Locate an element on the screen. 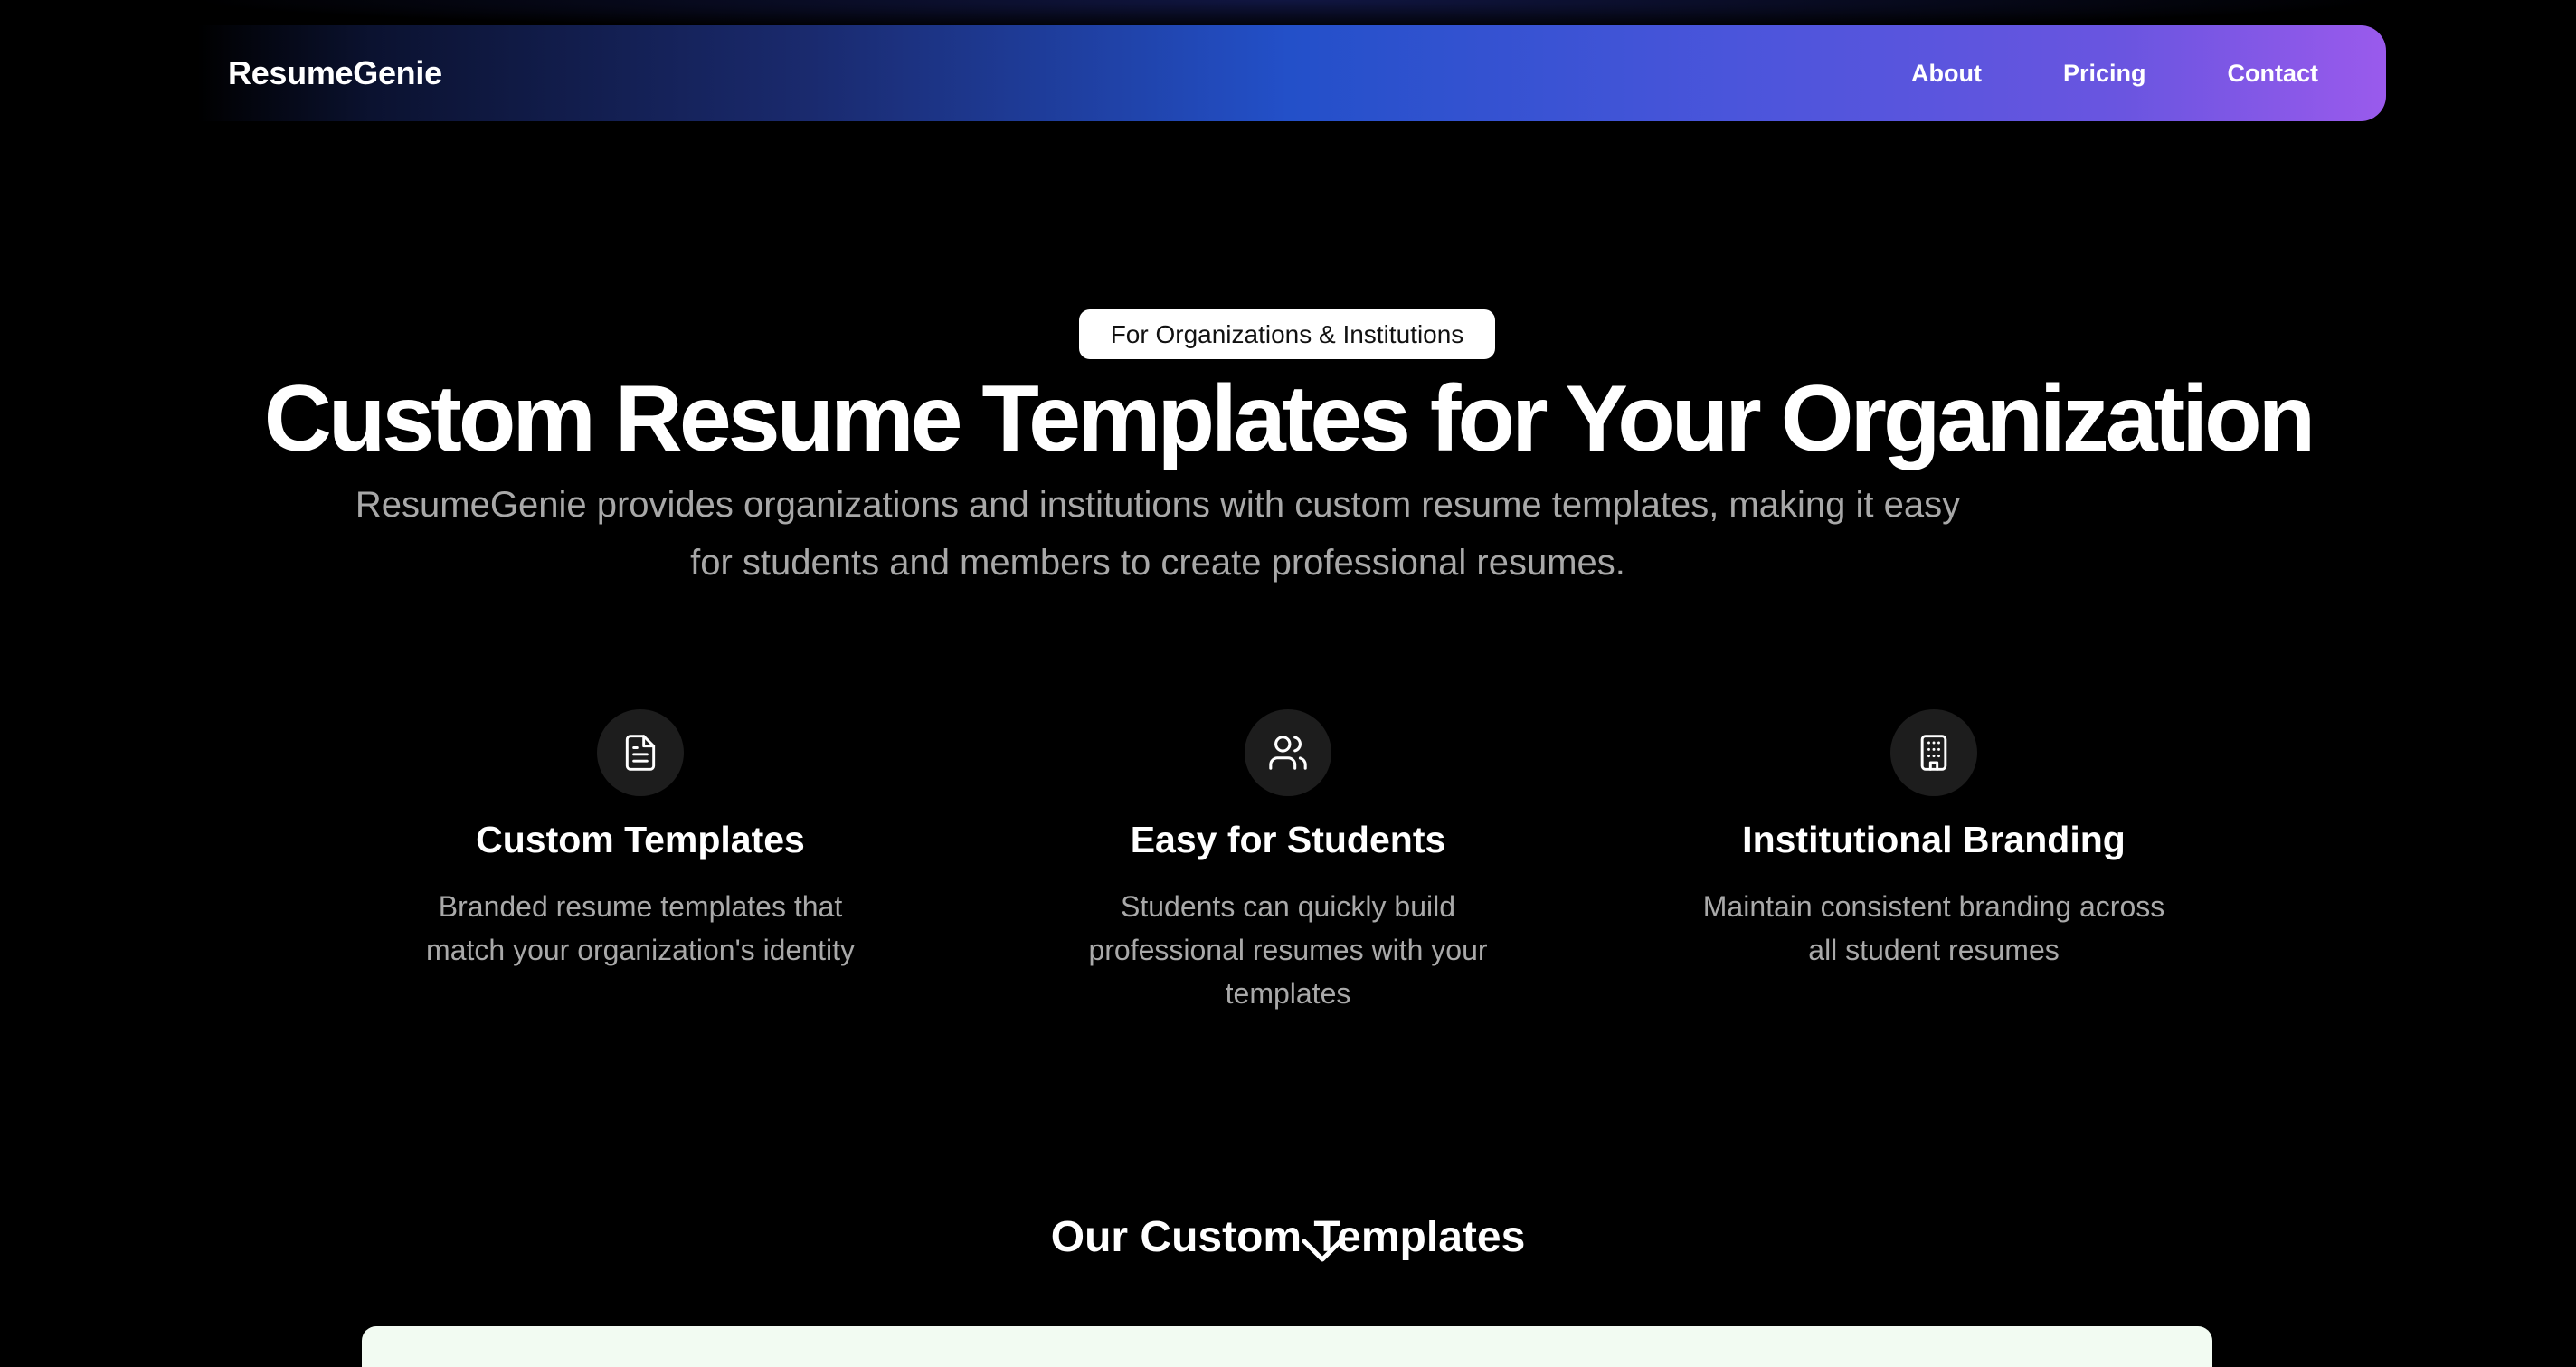  audience-badge: For Organizations & Institutions is located at coordinates (1287, 334).